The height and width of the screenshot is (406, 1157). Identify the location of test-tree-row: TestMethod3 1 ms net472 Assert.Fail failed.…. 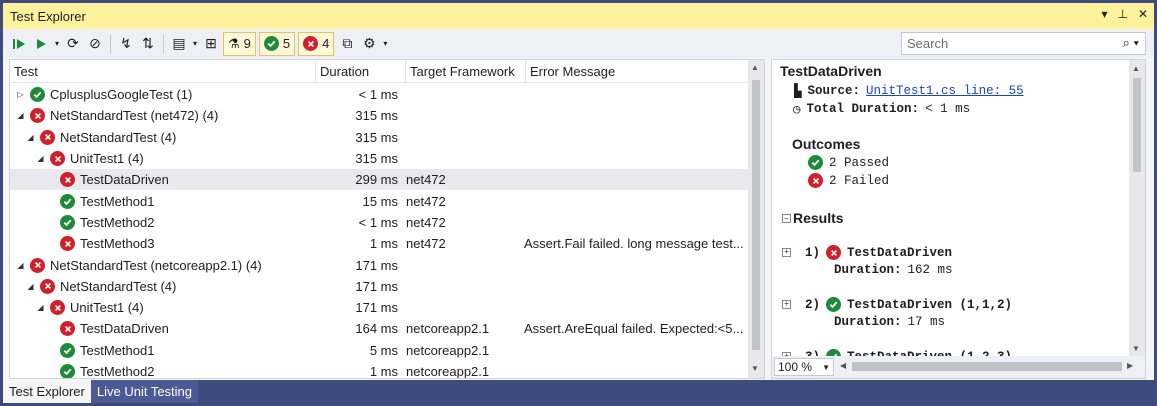
(379, 243).